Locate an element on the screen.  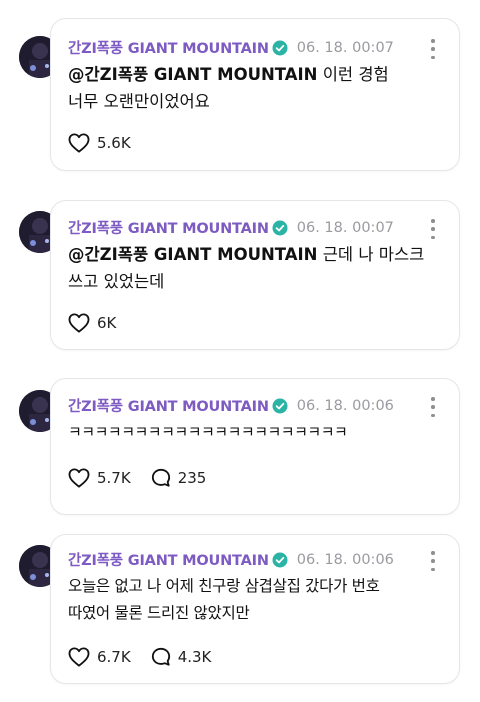
action-bar: 6K is located at coordinates (102, 323).